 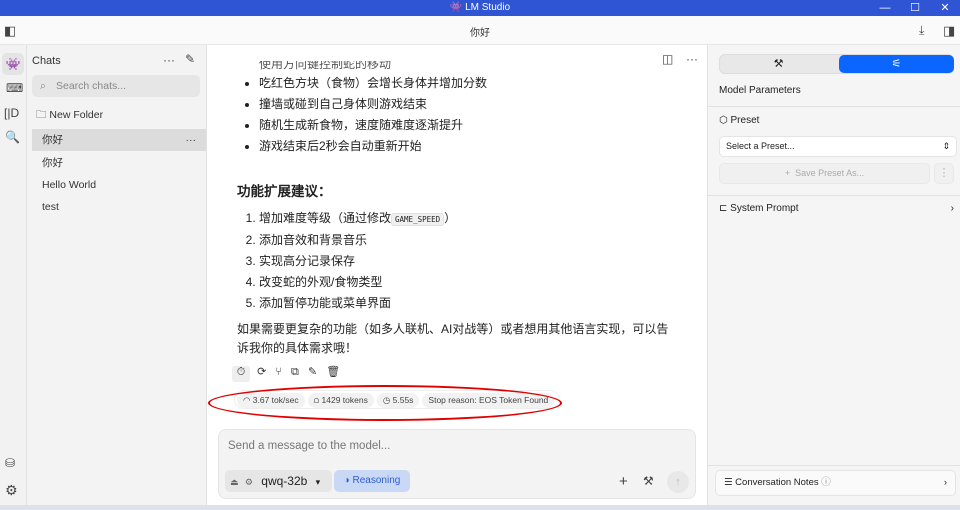 What do you see at coordinates (778, 64) in the screenshot?
I see `tools-tab-icon: ⚒` at bounding box center [778, 64].